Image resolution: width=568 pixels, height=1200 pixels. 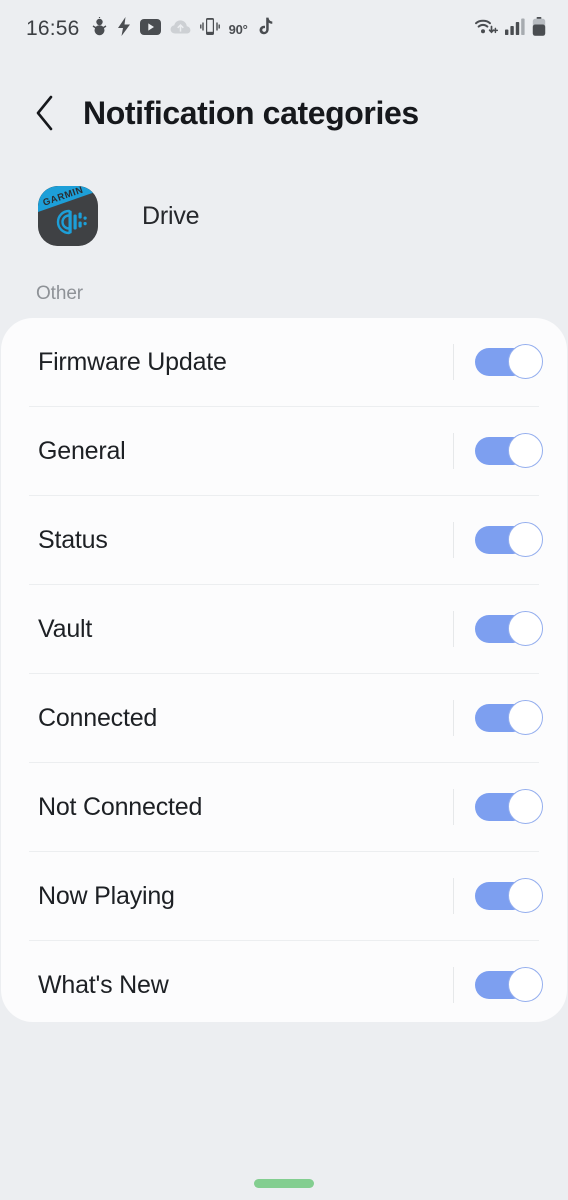 What do you see at coordinates (180, 29) in the screenshot?
I see `cloud-upload-icon` at bounding box center [180, 29].